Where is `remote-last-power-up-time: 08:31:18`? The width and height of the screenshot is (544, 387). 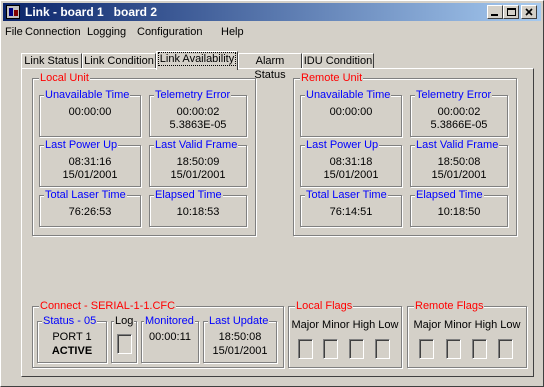 remote-last-power-up-time: 08:31:18 is located at coordinates (351, 162).